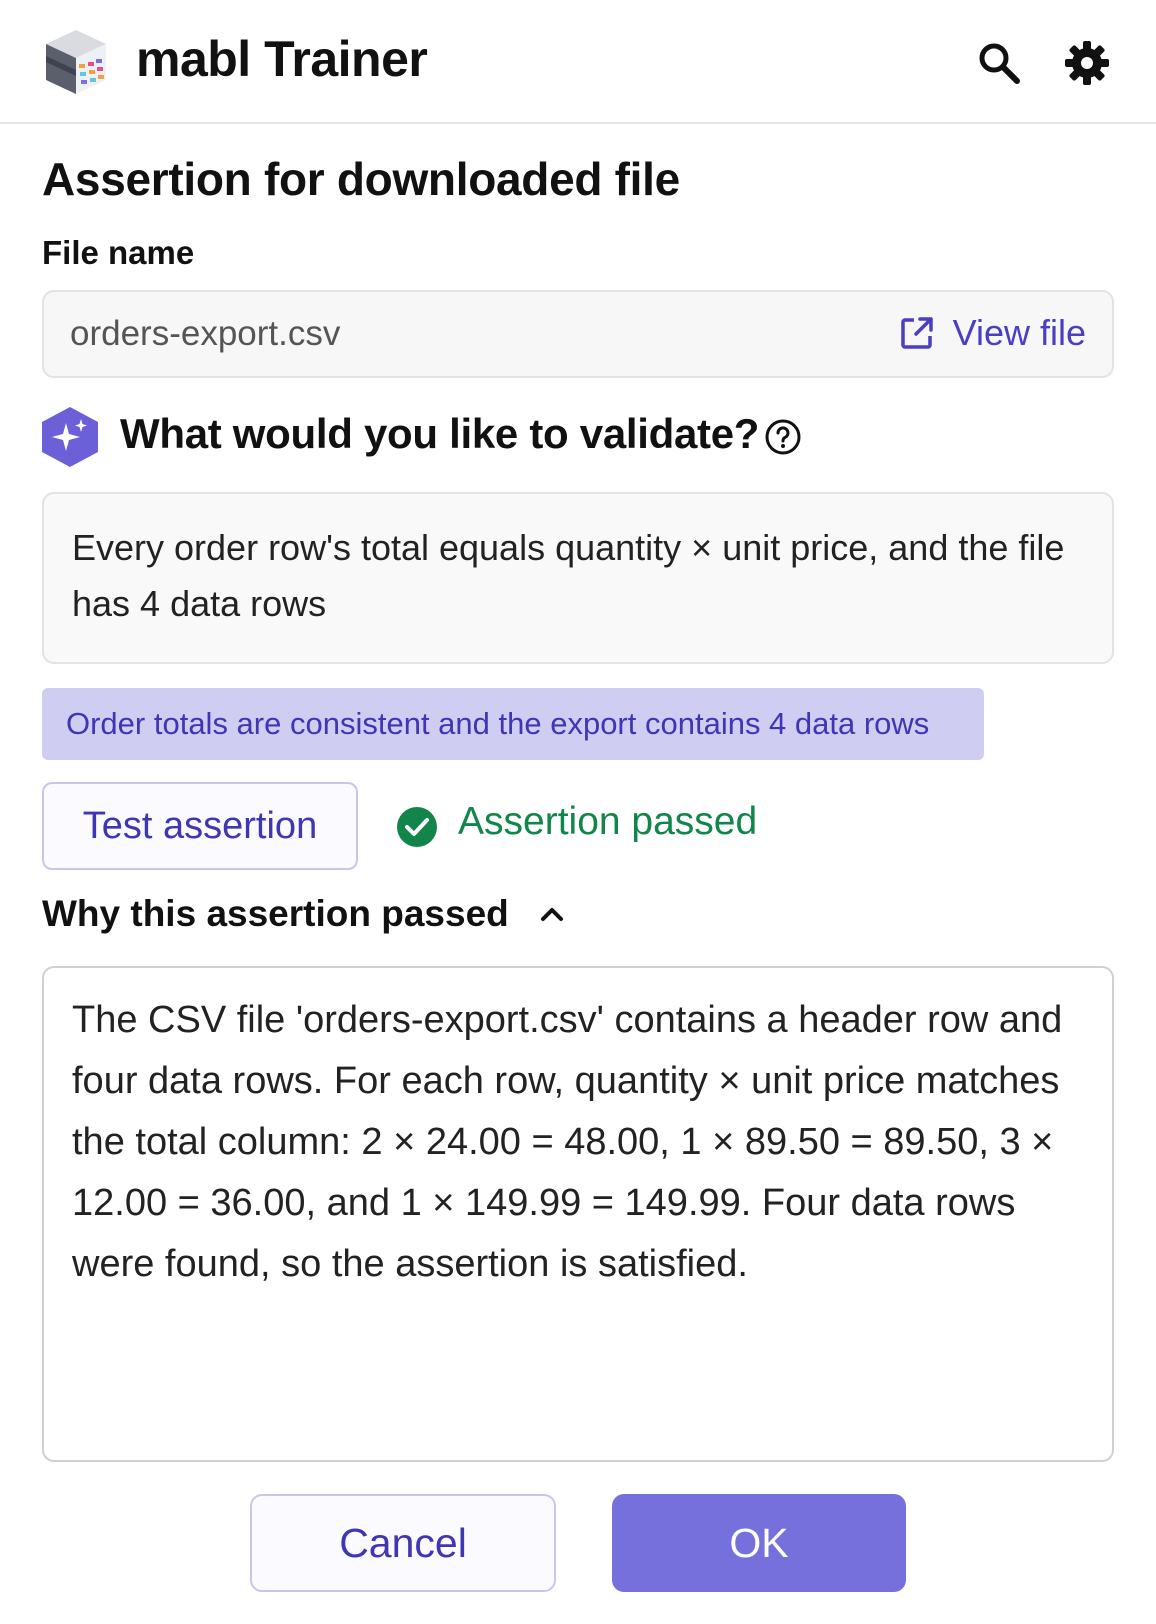 This screenshot has height=1624, width=1156. What do you see at coordinates (361, 179) in the screenshot?
I see `dialog-title: Assertion for downloaded file` at bounding box center [361, 179].